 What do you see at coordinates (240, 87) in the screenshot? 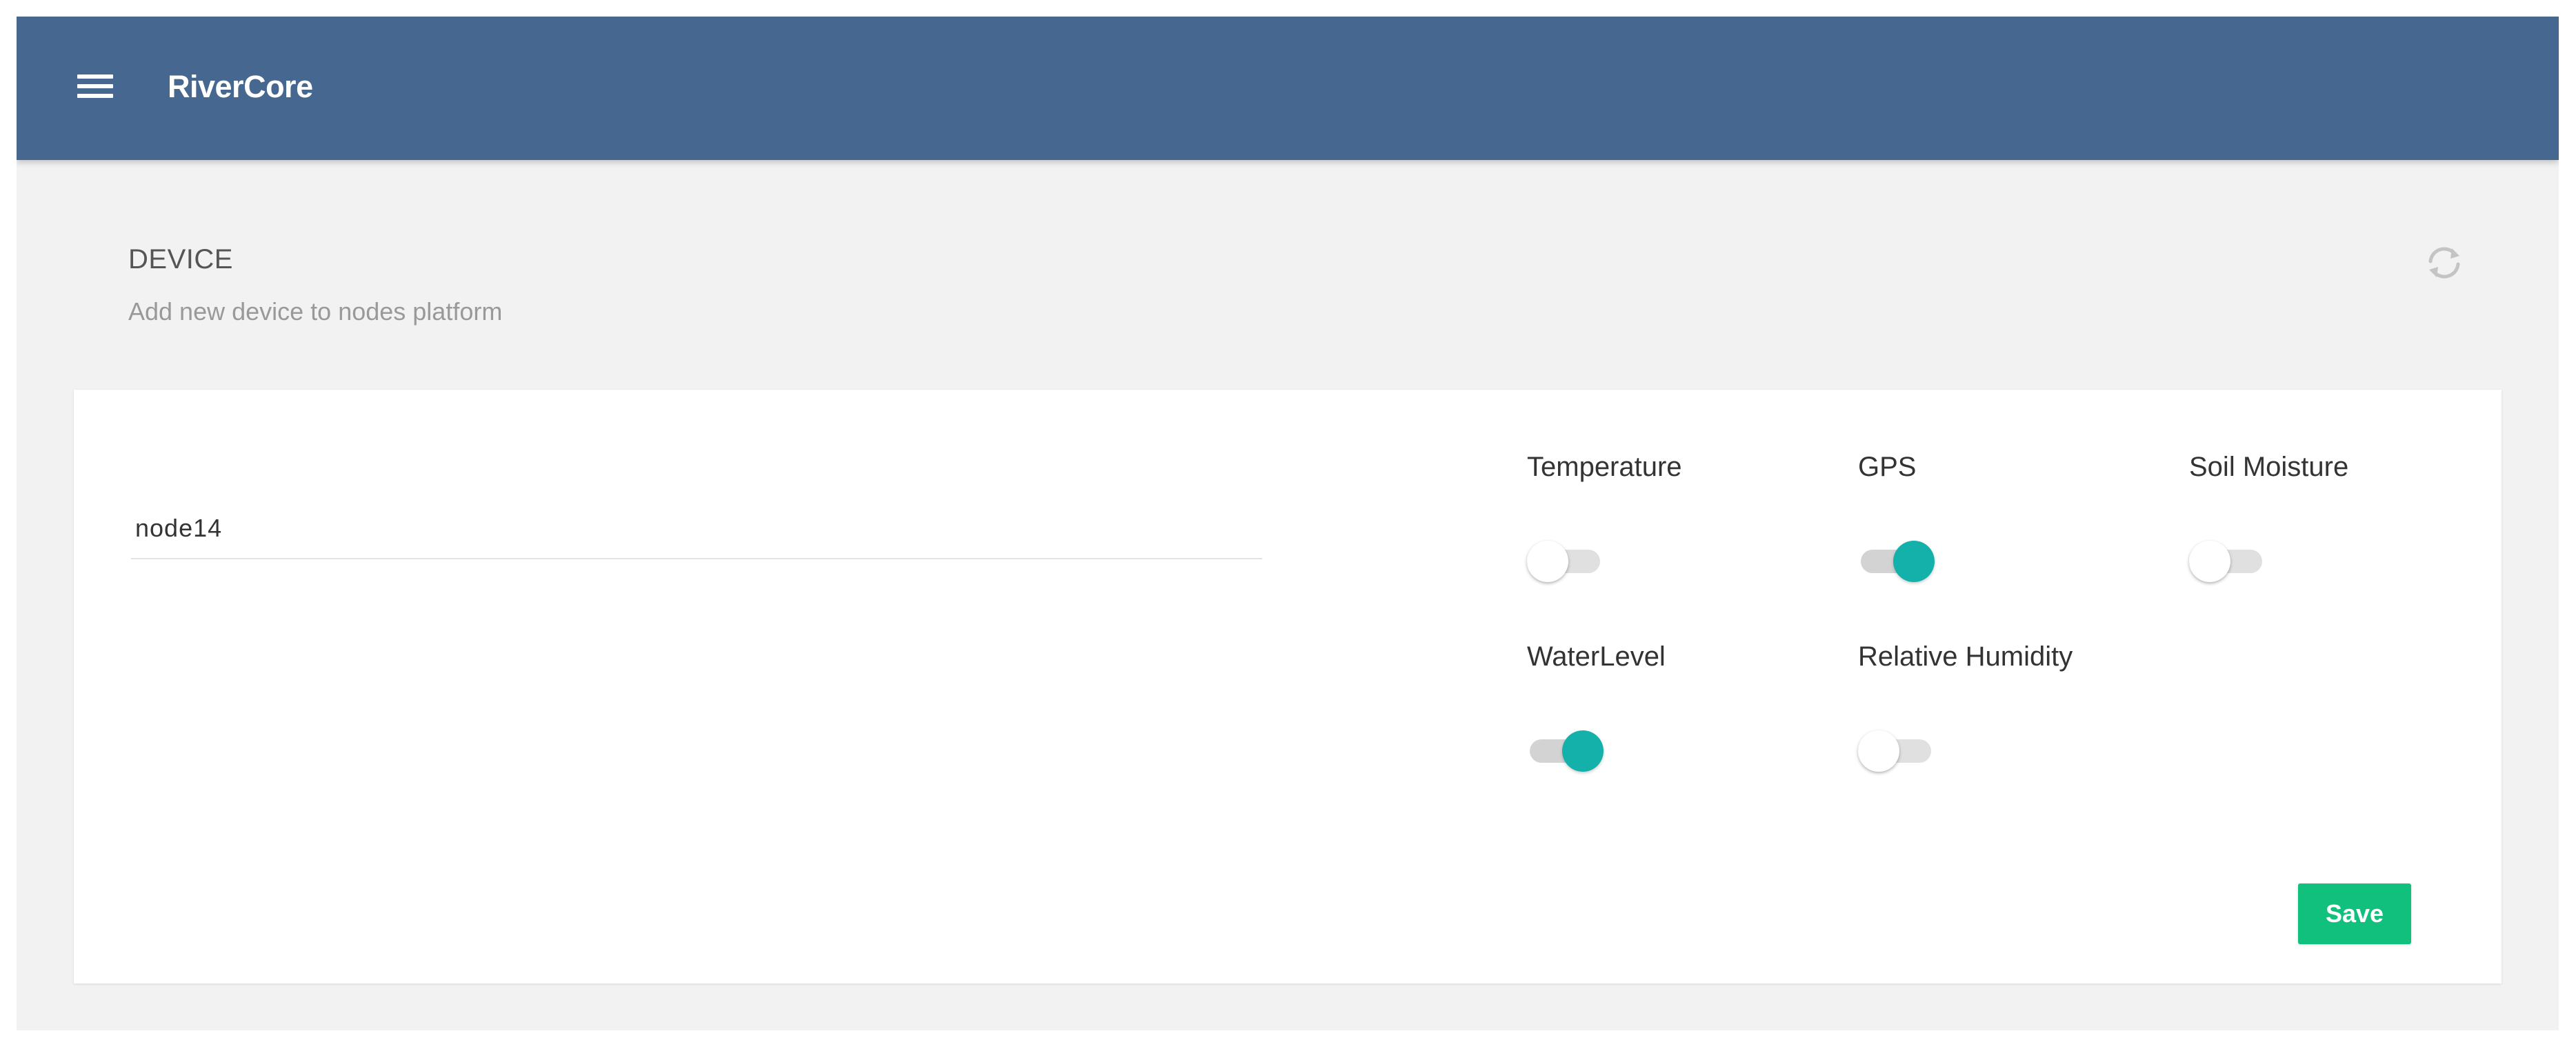
I see `app-title: RiverCore` at bounding box center [240, 87].